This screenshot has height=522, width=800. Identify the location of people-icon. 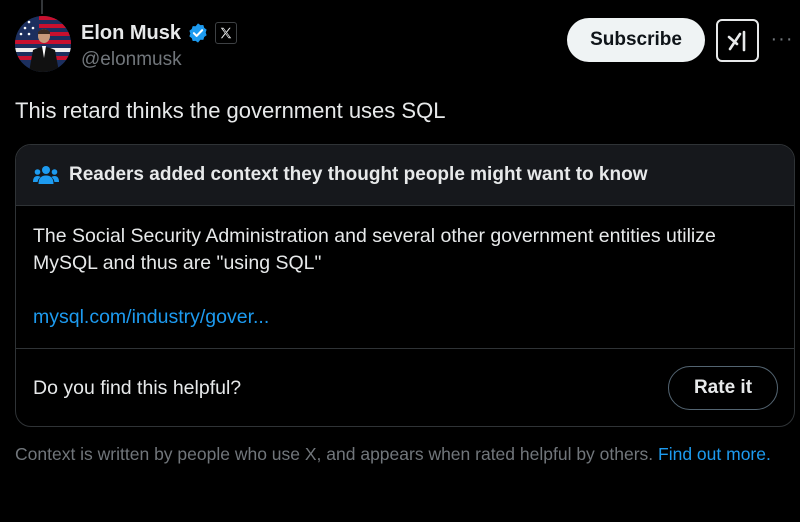
(46, 175).